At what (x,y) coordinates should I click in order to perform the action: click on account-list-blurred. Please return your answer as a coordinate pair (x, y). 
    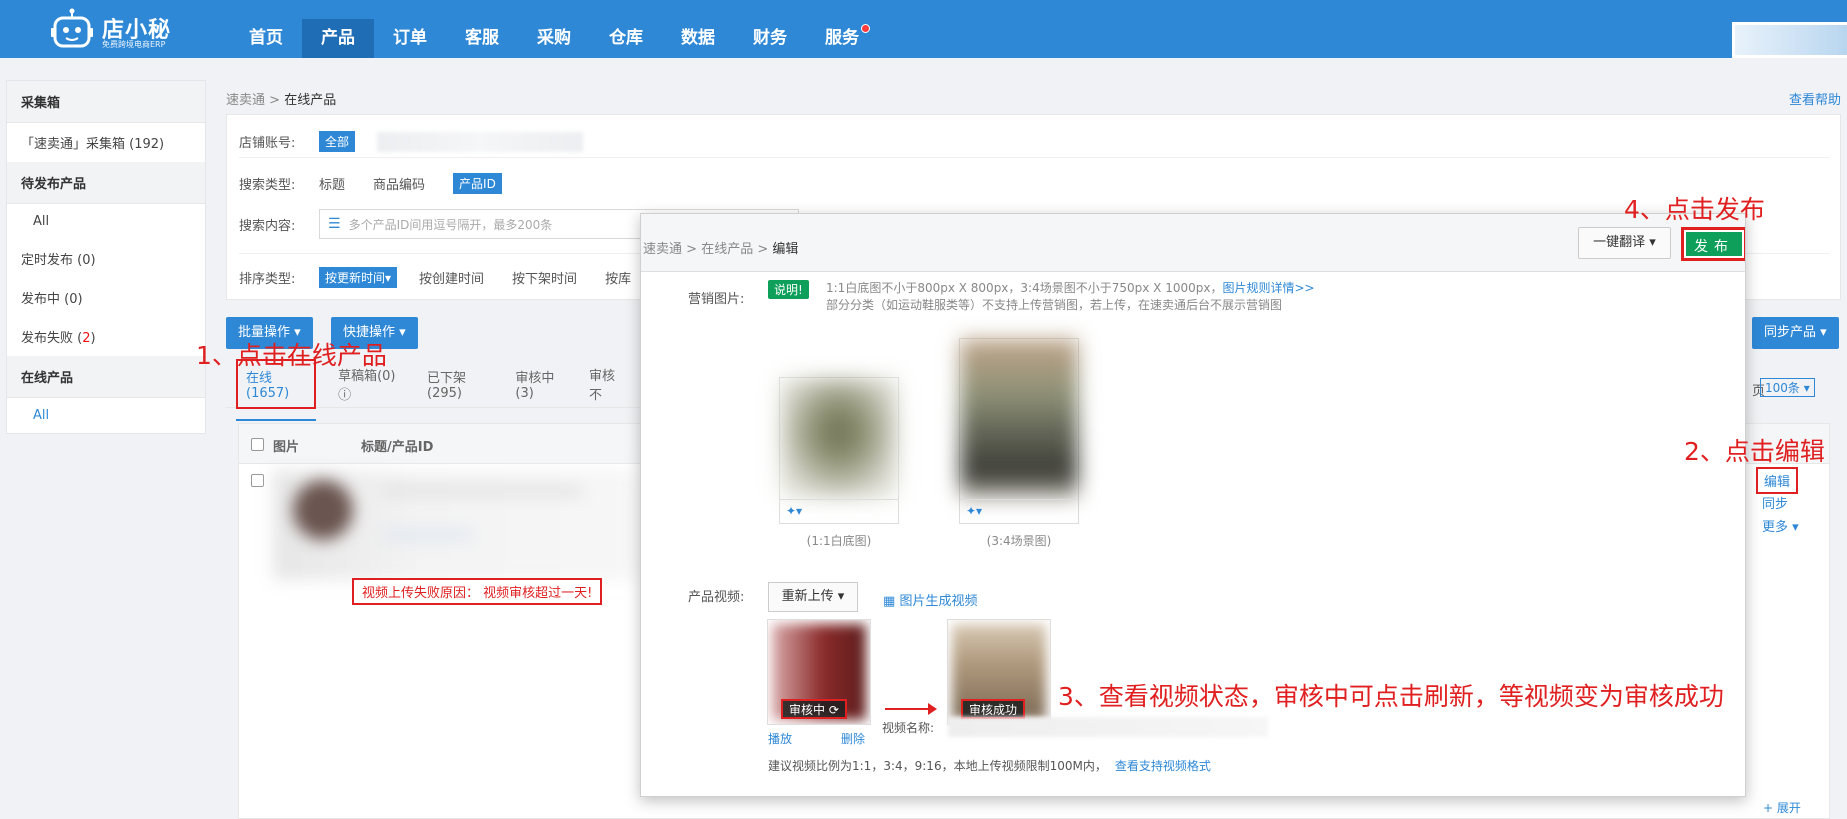
    Looking at the image, I should click on (480, 141).